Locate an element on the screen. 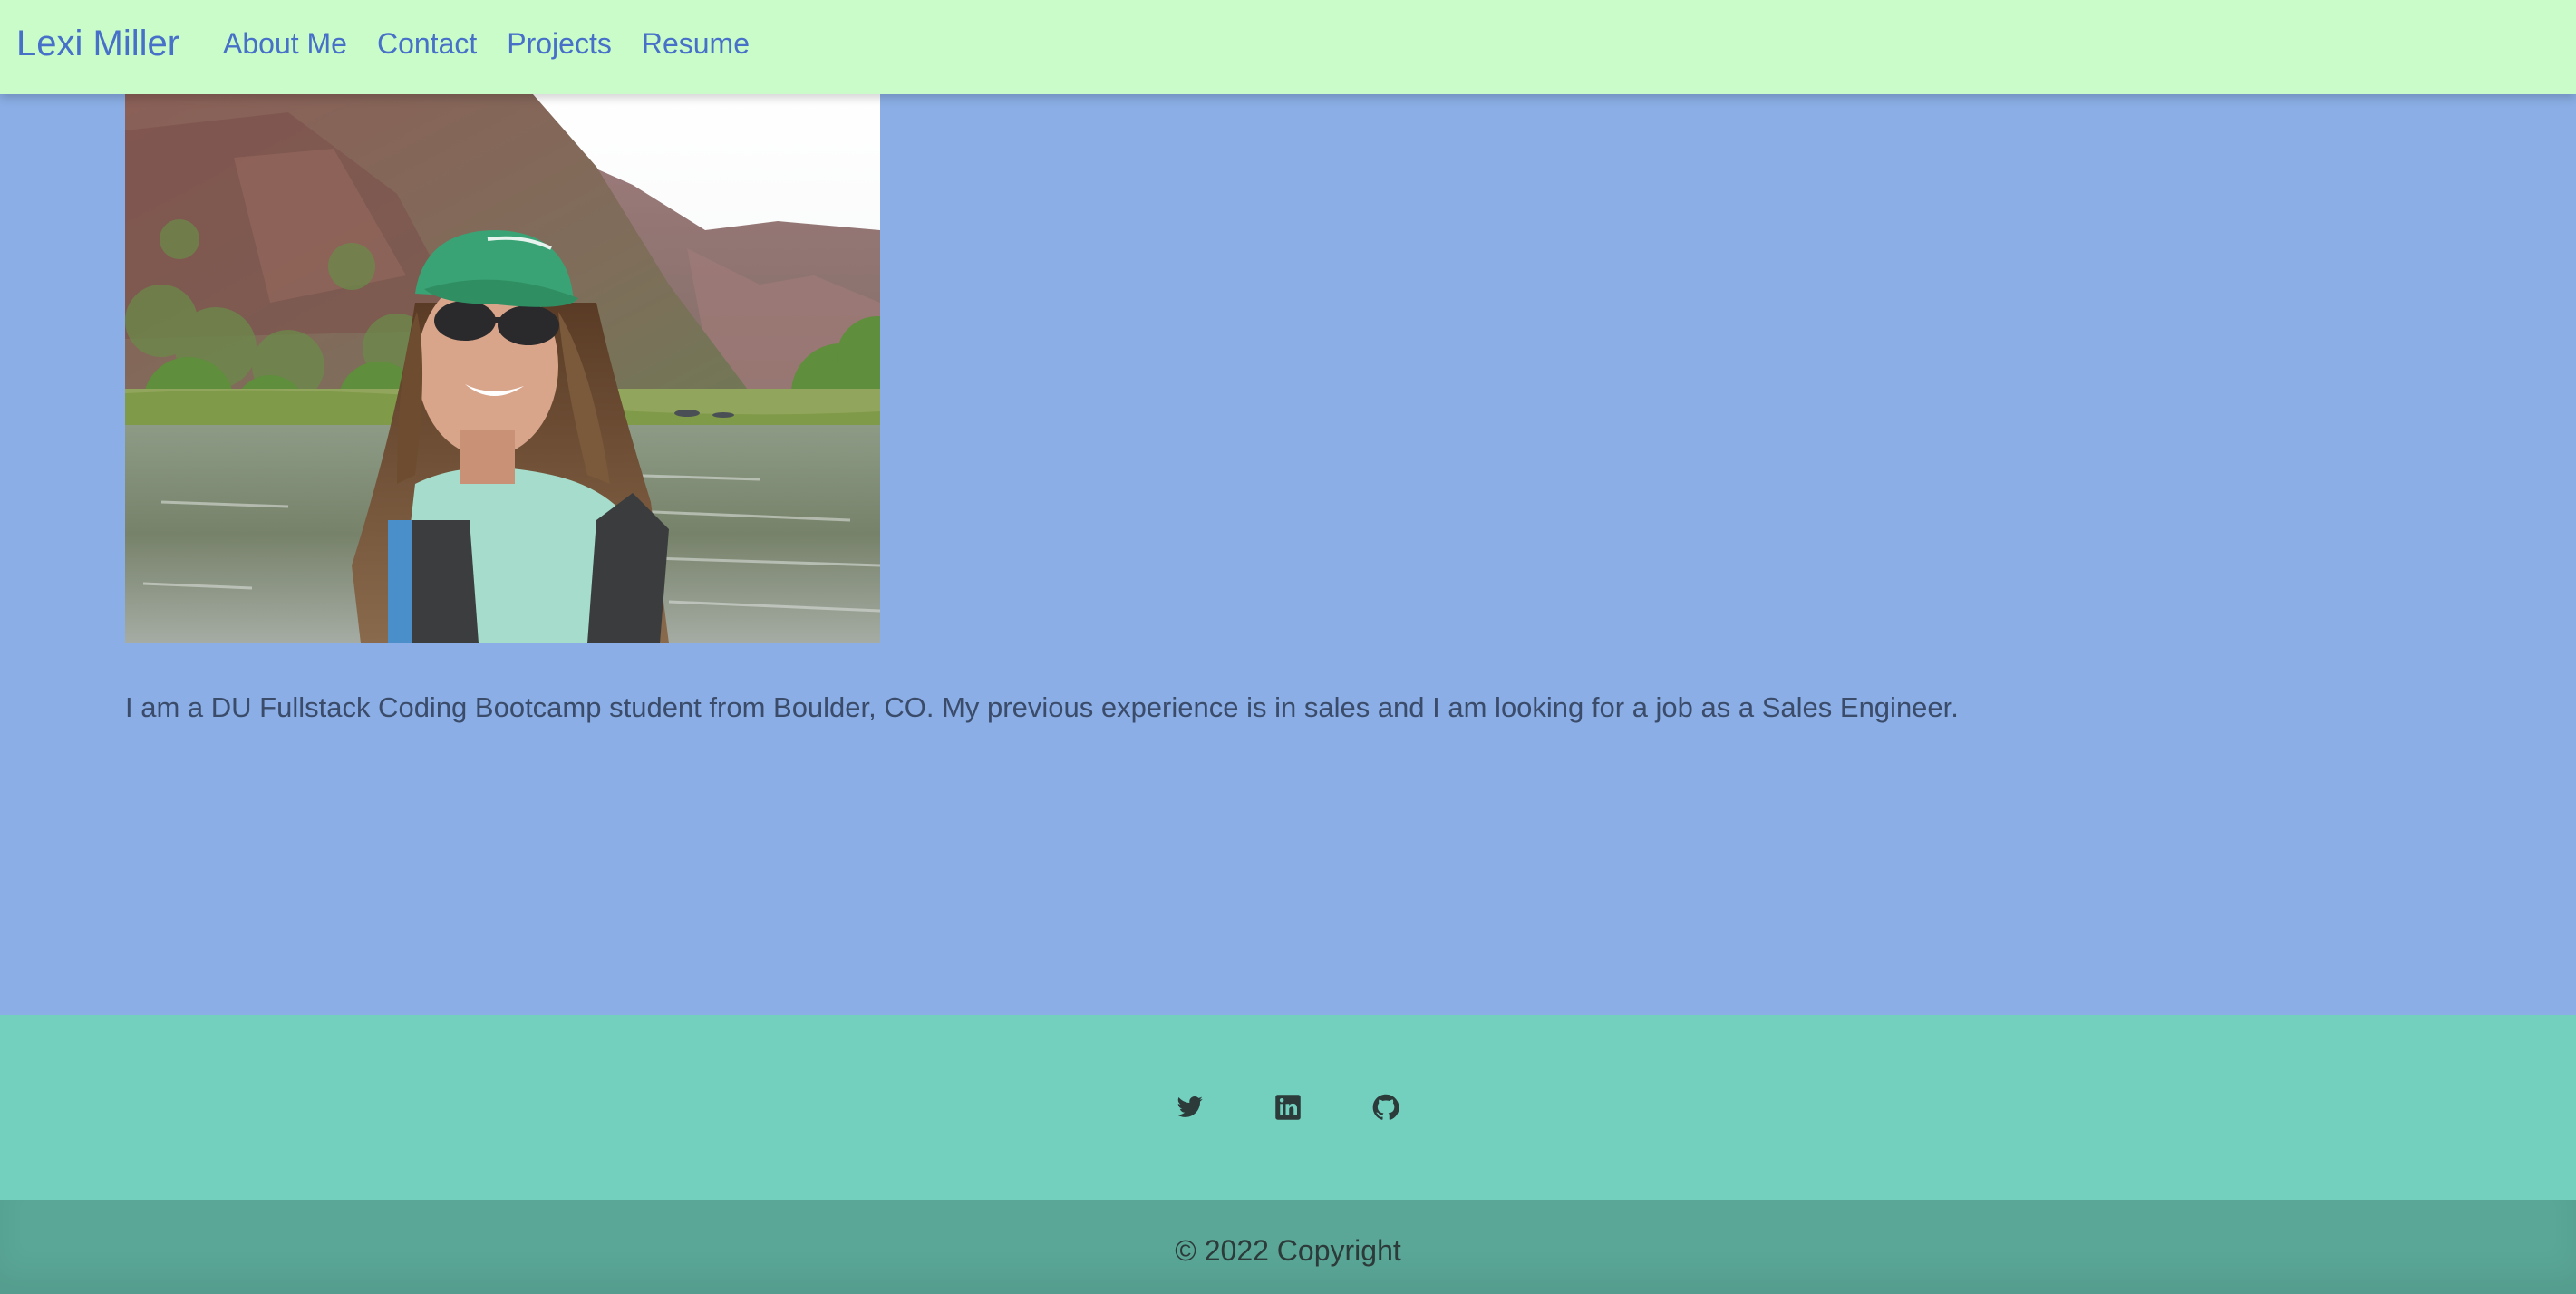  social-icons is located at coordinates (1288, 1107).